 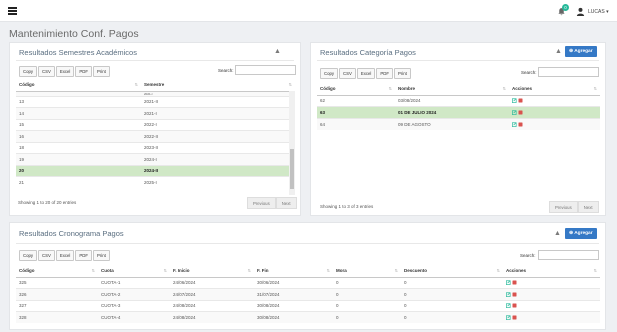 What do you see at coordinates (155, 113) in the screenshot?
I see `table-row: 14 2021-I` at bounding box center [155, 113].